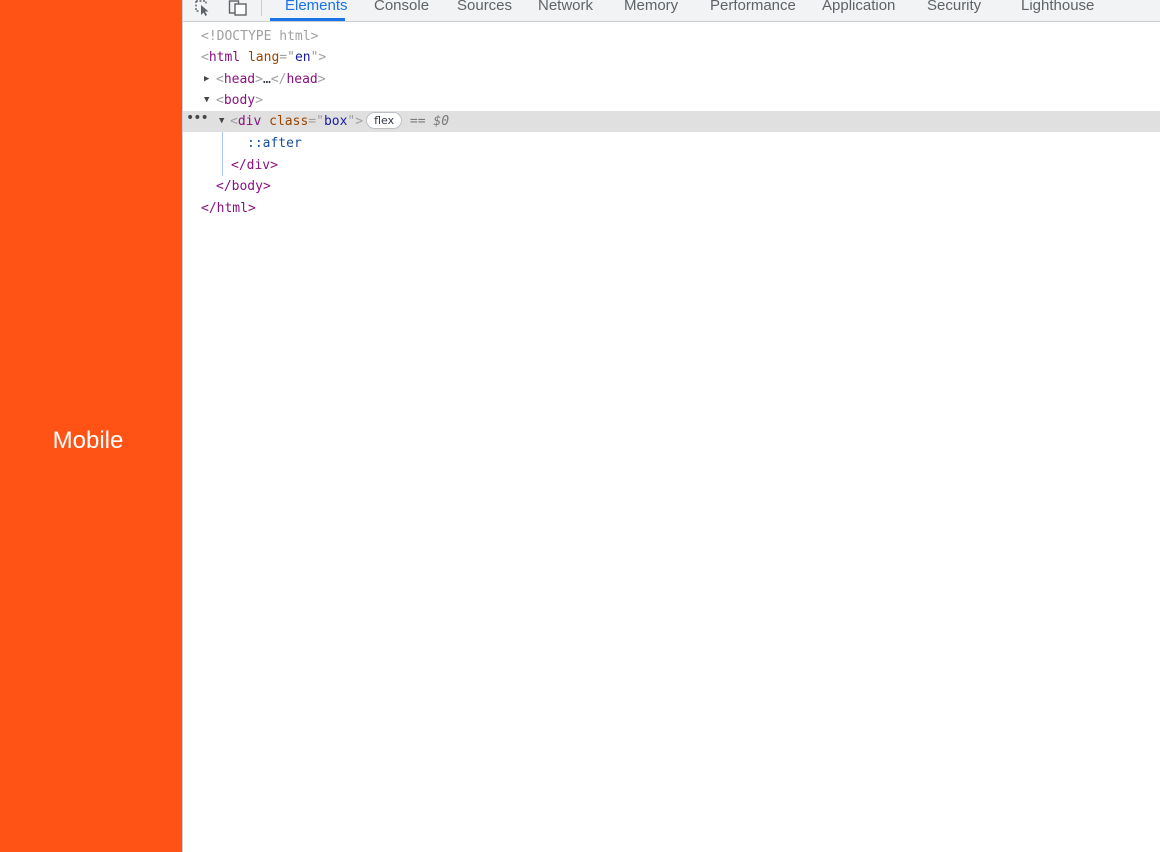 The image size is (1160, 852). I want to click on body-close-tag: </body>, so click(243, 186).